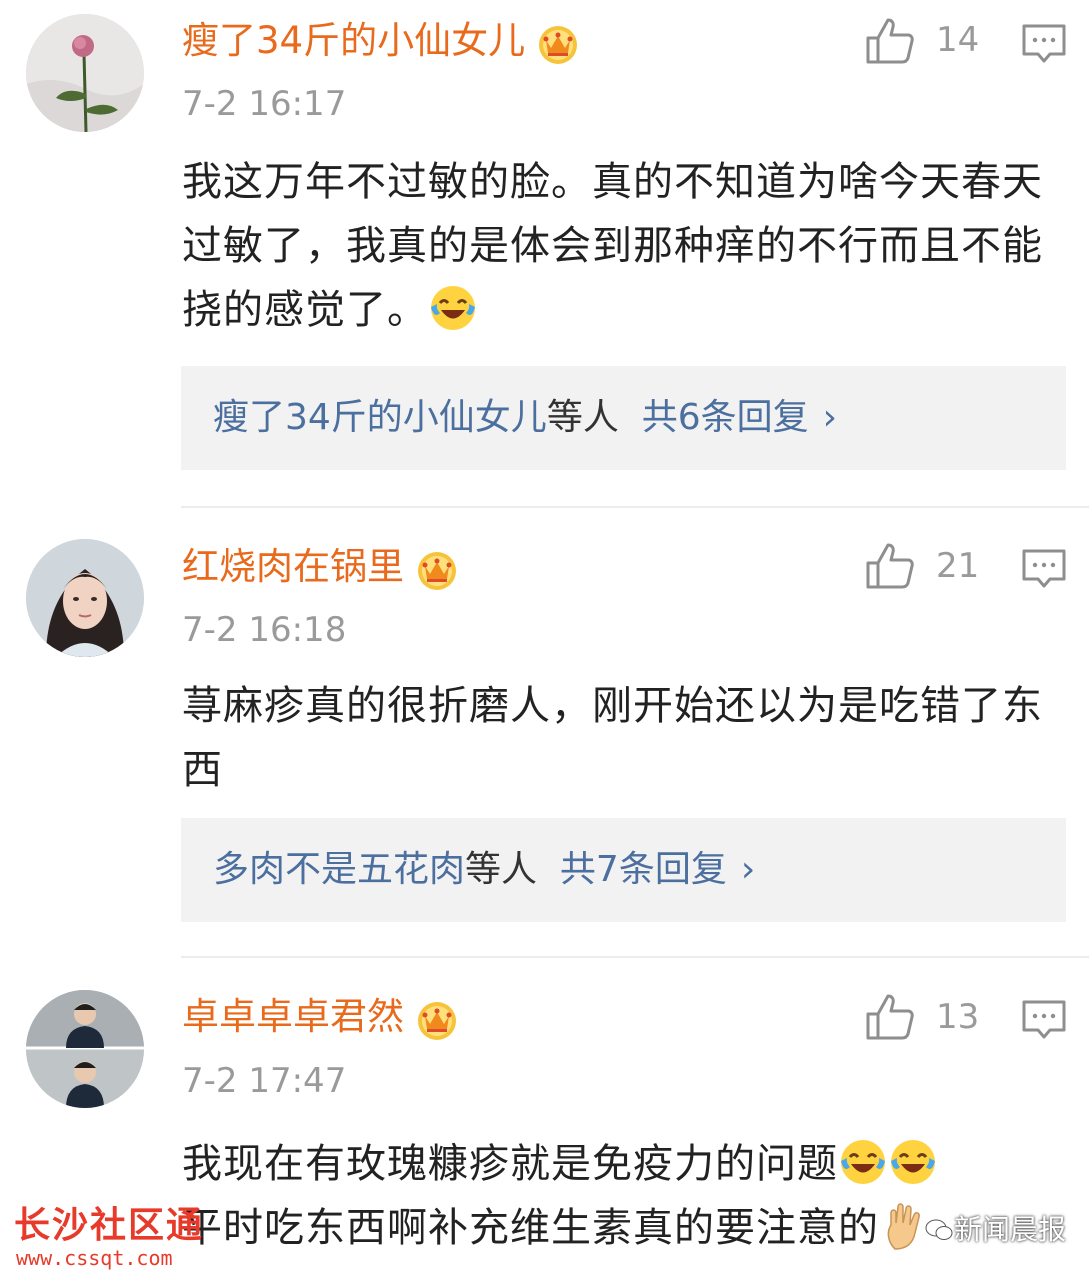 This screenshot has height=1280, width=1089. I want to click on username: 红烧肉在锅里, so click(321, 567).